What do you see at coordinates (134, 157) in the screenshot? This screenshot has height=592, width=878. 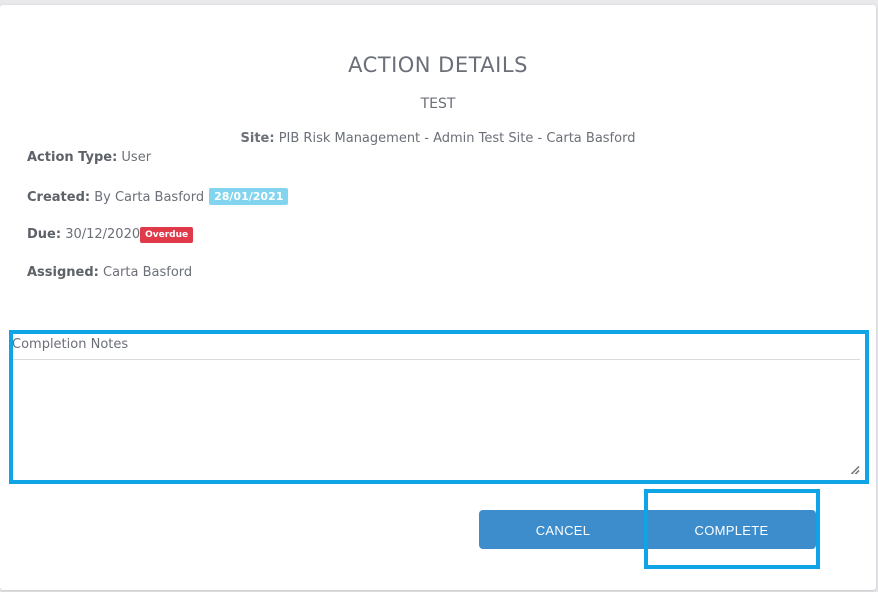 I see `action-type-value: User` at bounding box center [134, 157].